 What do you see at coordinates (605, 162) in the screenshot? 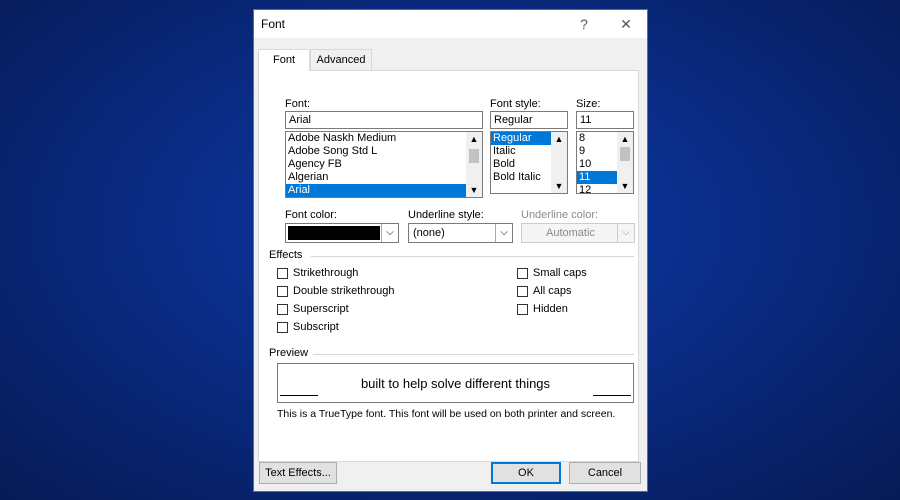
I see `size-list: 8 9 10 11 12 ▲ ▼` at bounding box center [605, 162].